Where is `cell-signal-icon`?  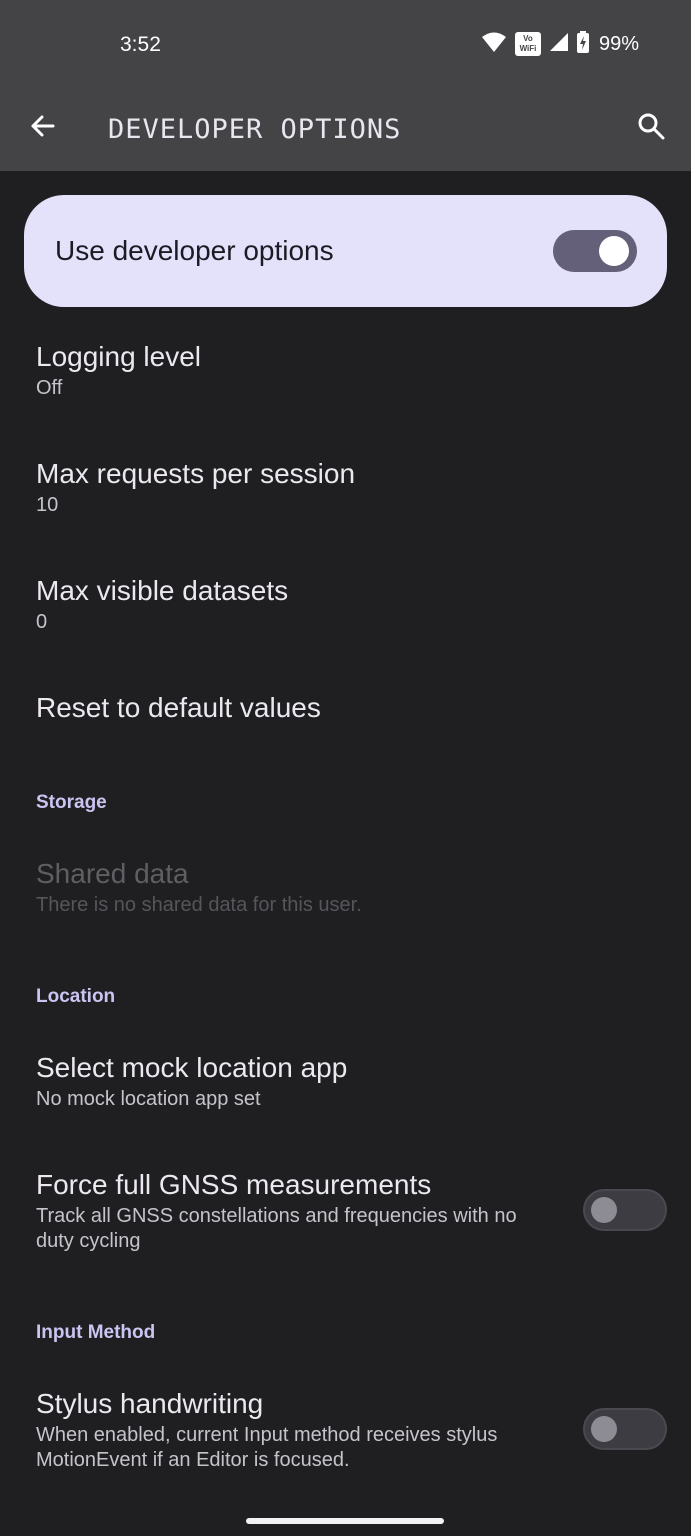
cell-signal-icon is located at coordinates (559, 44).